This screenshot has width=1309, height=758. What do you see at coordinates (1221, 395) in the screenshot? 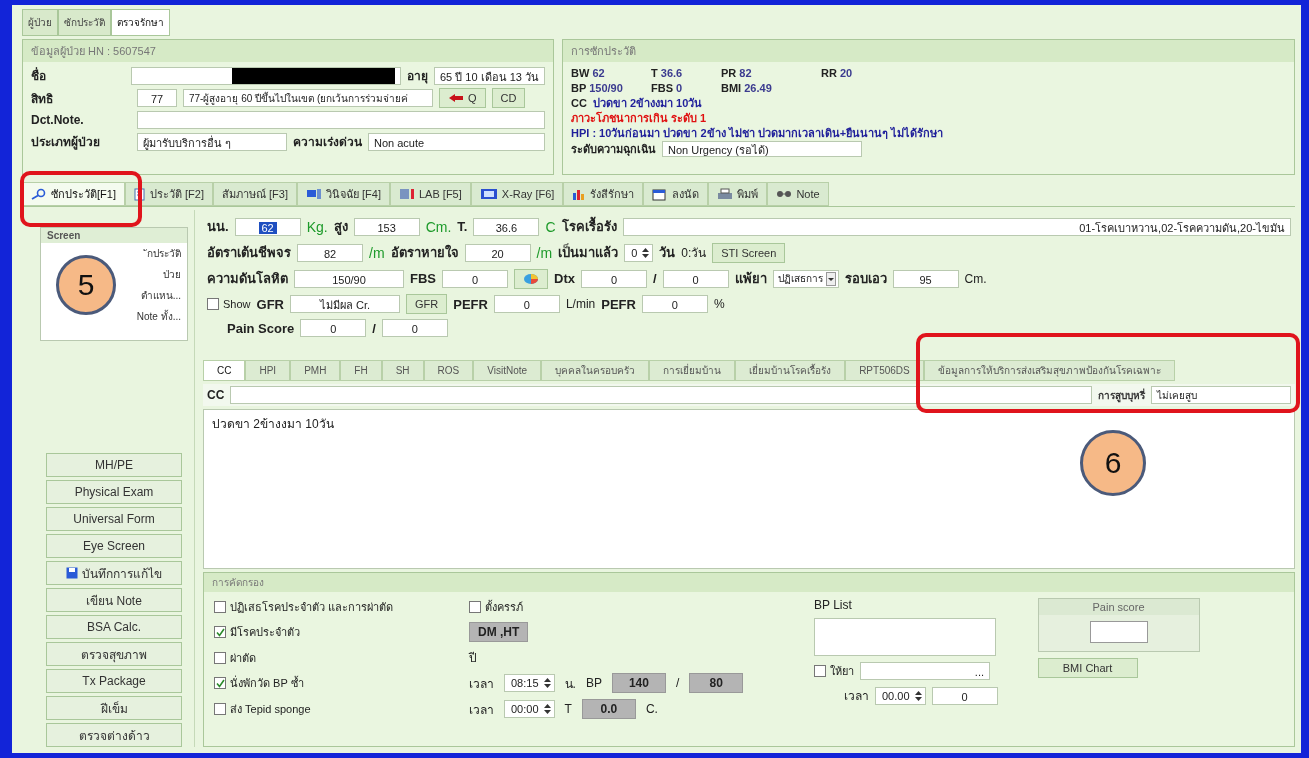
I see `dropdown: ไม่เคยสูบ` at bounding box center [1221, 395].